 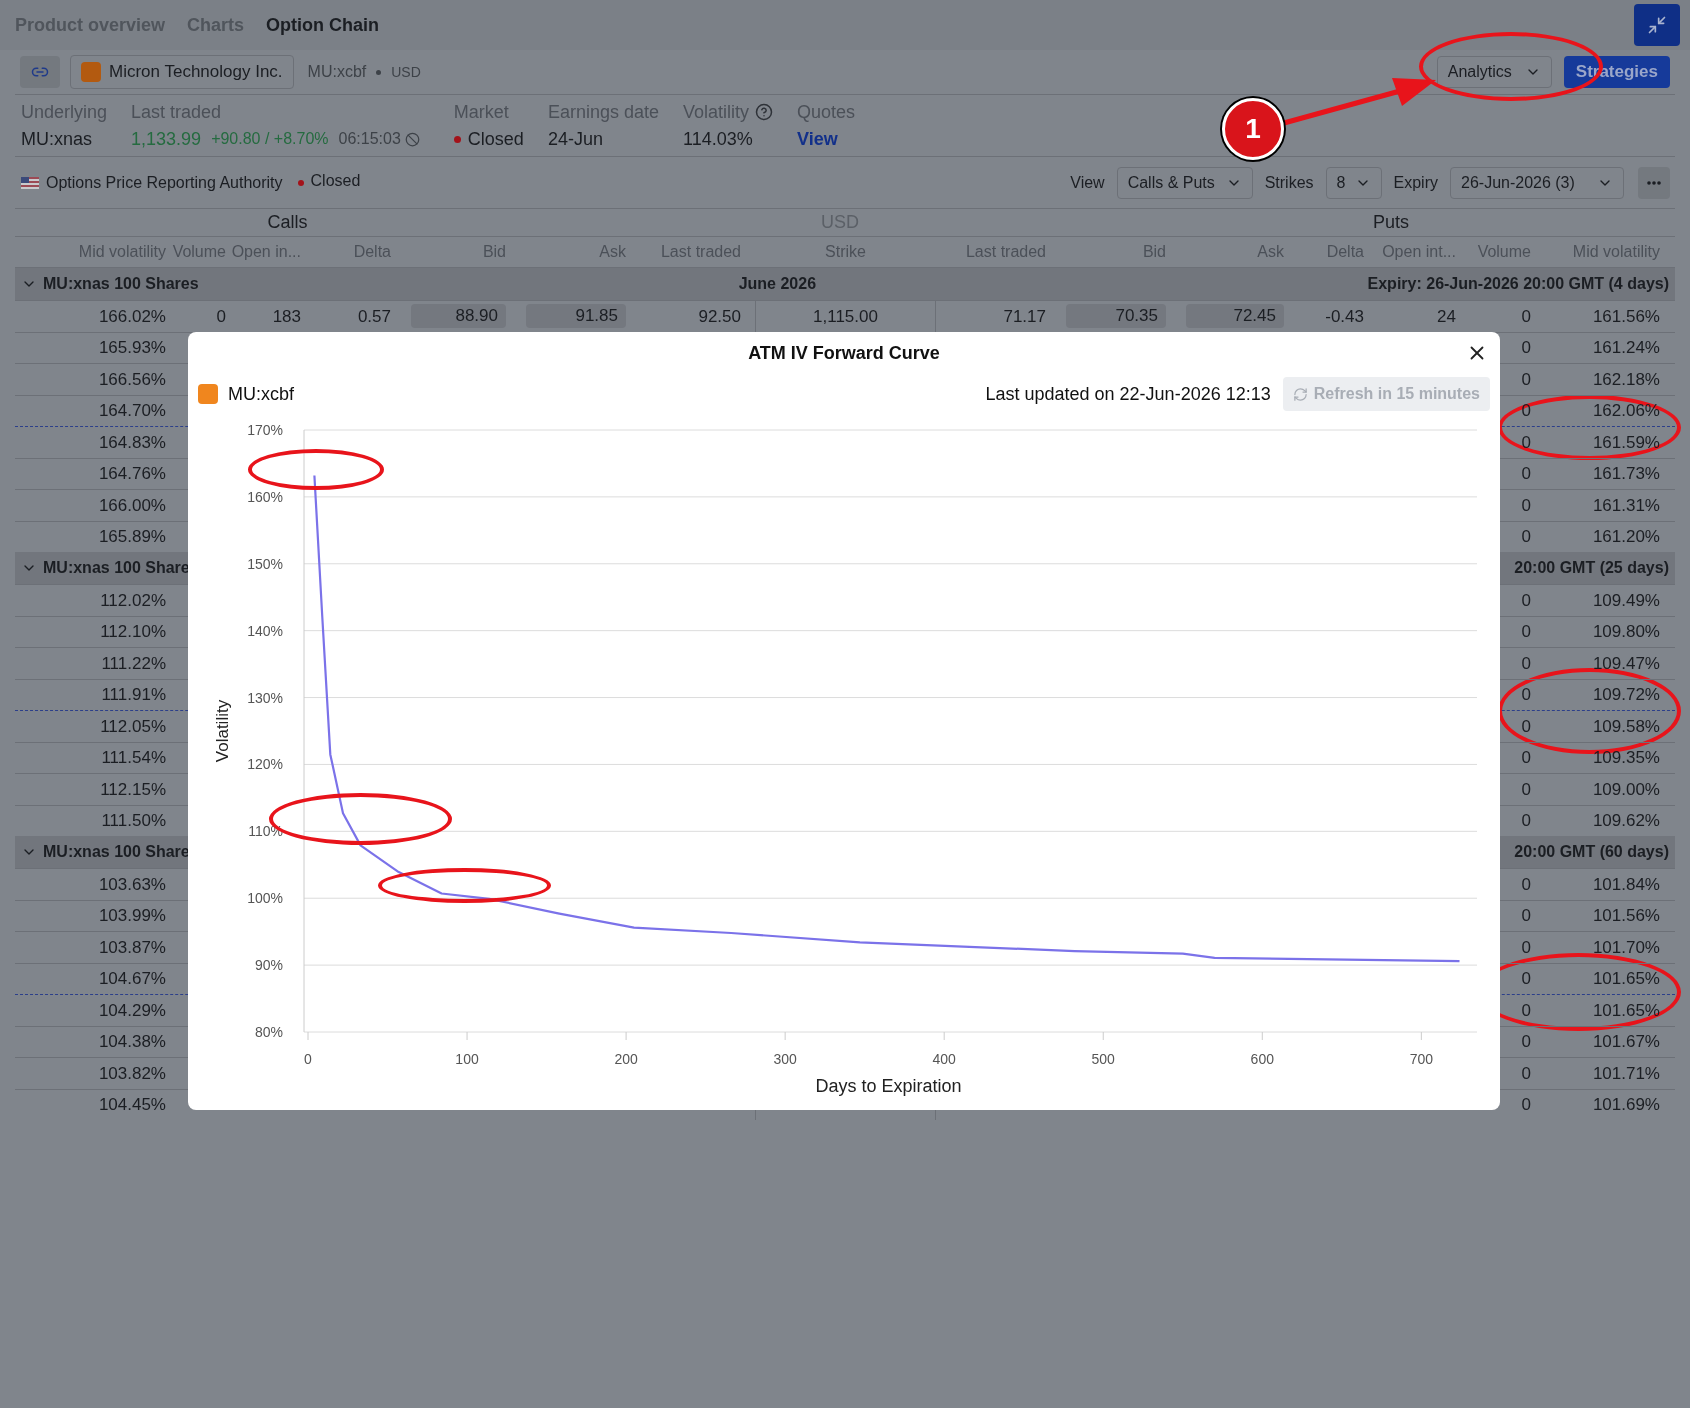 What do you see at coordinates (265, 764) in the screenshot?
I see `axis-tick-label: 120%` at bounding box center [265, 764].